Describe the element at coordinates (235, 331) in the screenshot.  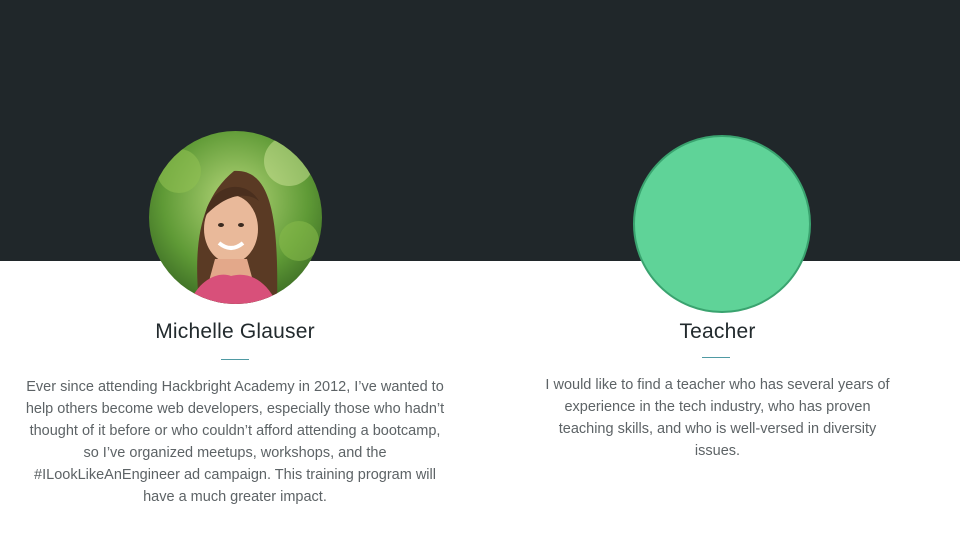
I see `profile-name: Michelle Glauser` at that location.